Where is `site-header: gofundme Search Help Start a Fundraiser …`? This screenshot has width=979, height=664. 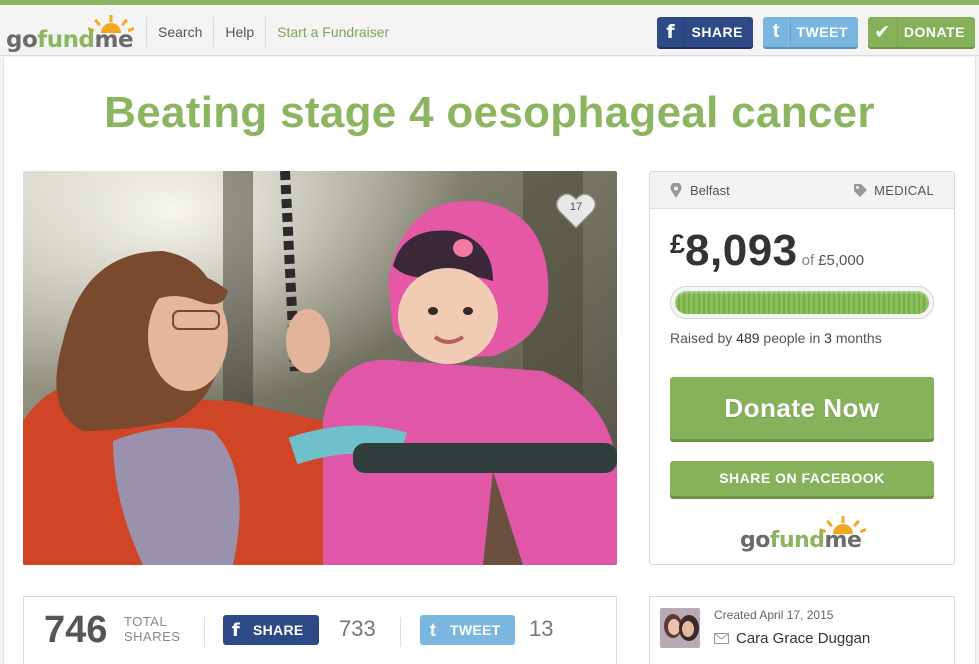
site-header: gofundme Search Help Start a Fundraiser … is located at coordinates (489, 30).